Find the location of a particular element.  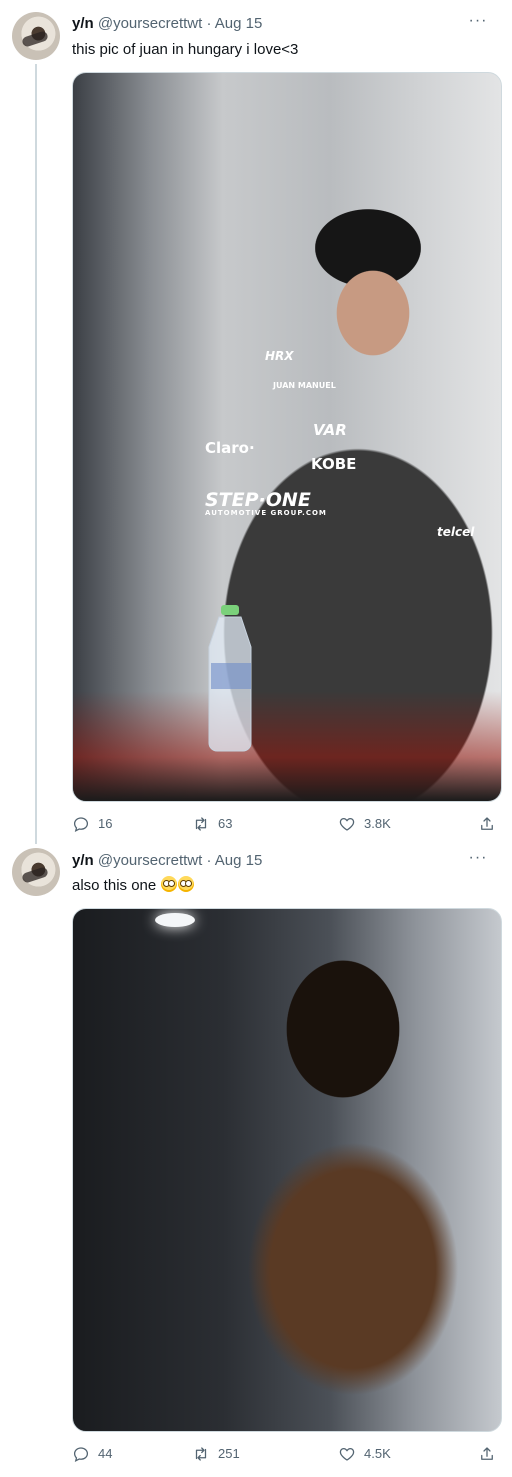

ceiling-light is located at coordinates (175, 920).